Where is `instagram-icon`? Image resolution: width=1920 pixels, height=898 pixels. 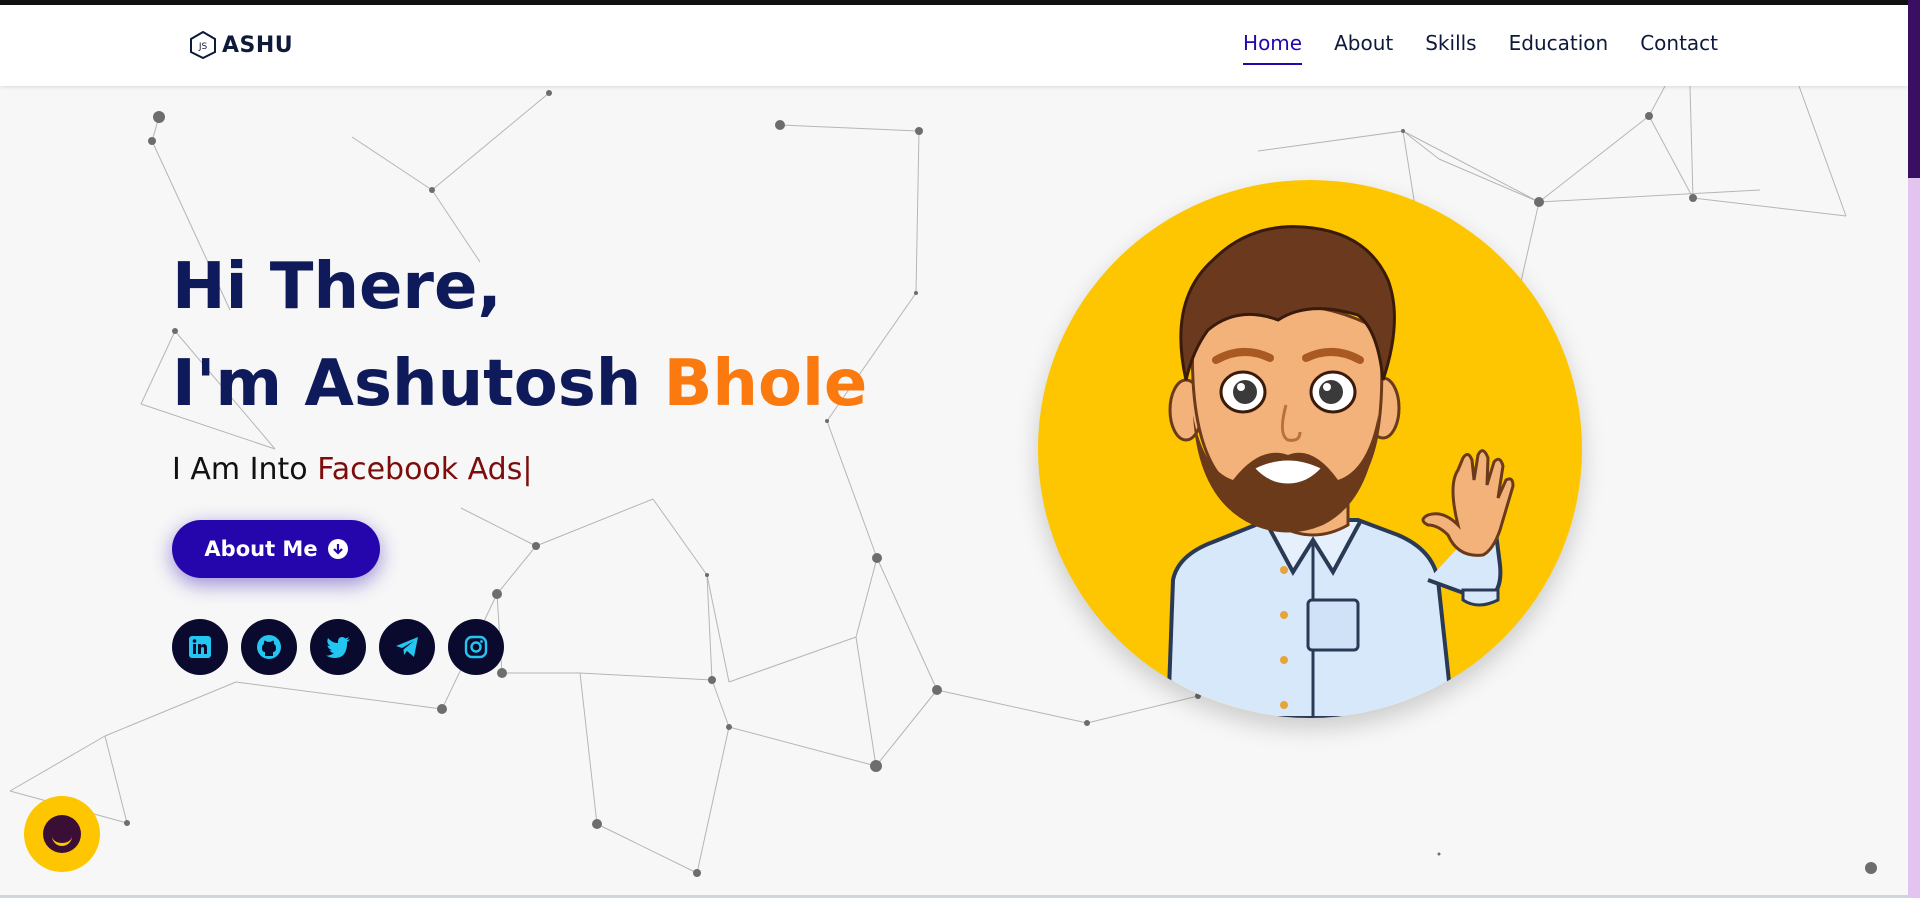 instagram-icon is located at coordinates (476, 647).